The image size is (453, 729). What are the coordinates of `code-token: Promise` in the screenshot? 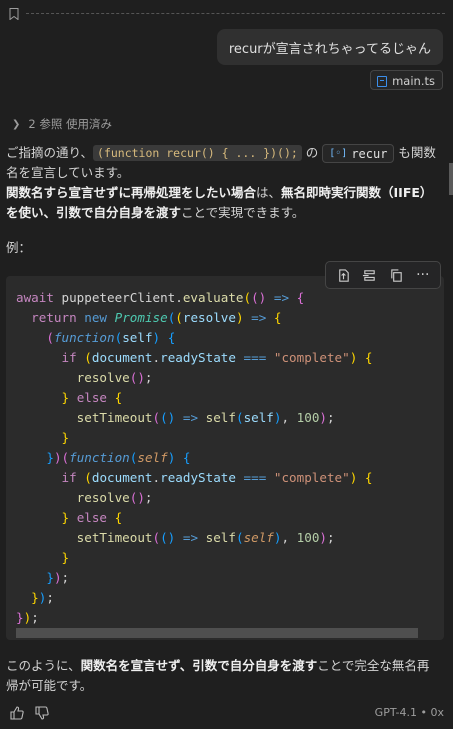 It's located at (141, 317).